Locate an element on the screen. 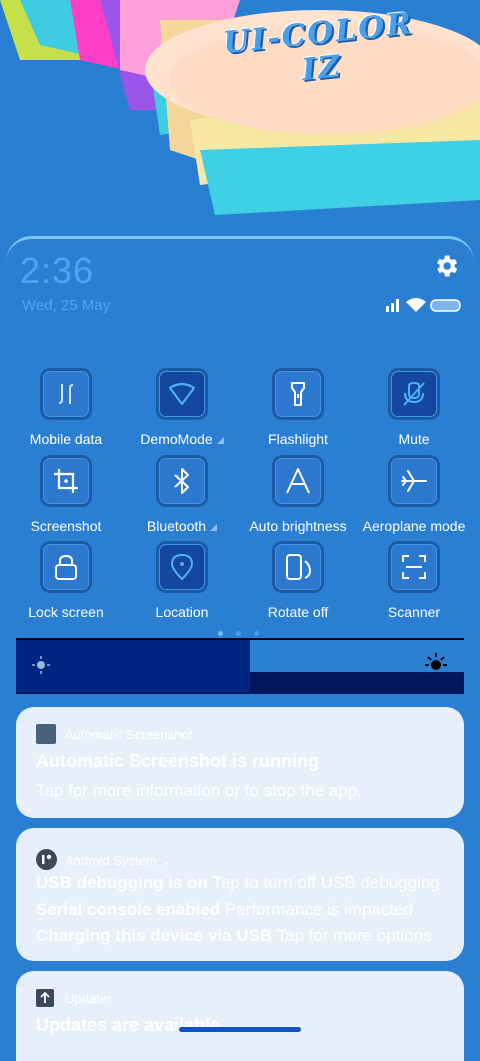 The width and height of the screenshot is (480, 1061). bluetooth-button is located at coordinates (182, 481).